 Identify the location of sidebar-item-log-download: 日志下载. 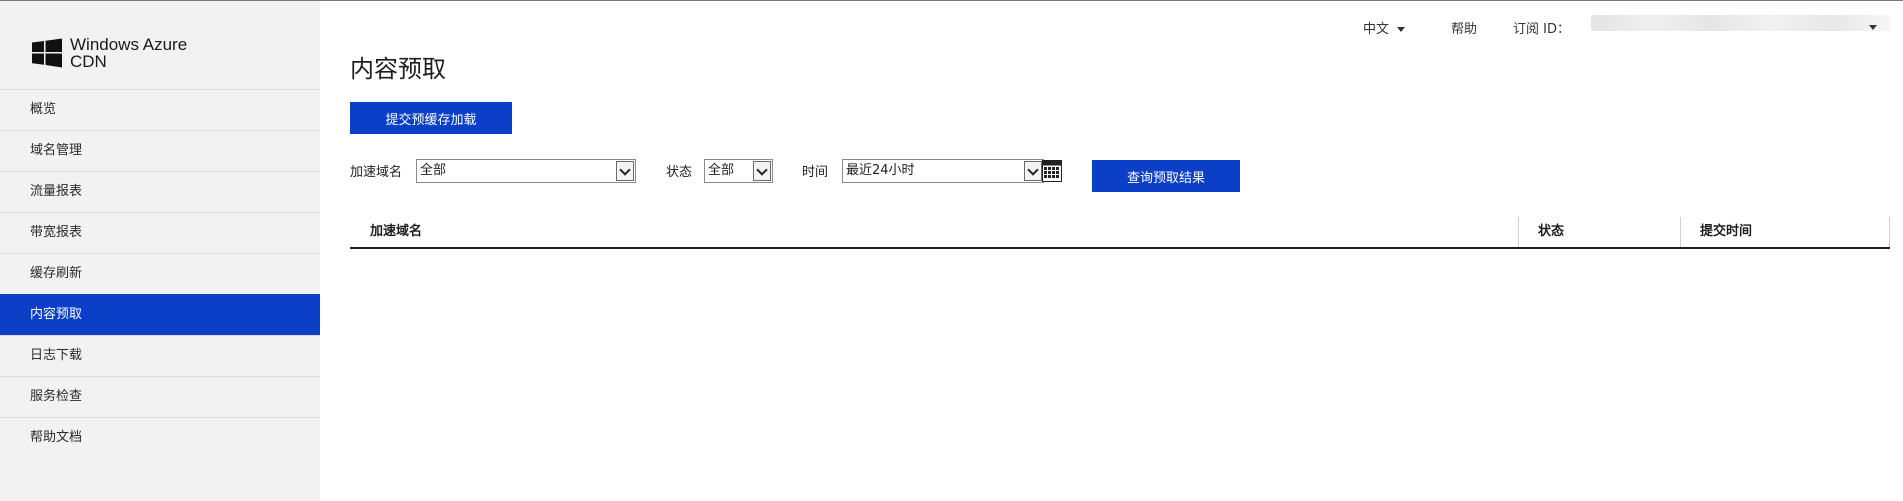
(160, 355).